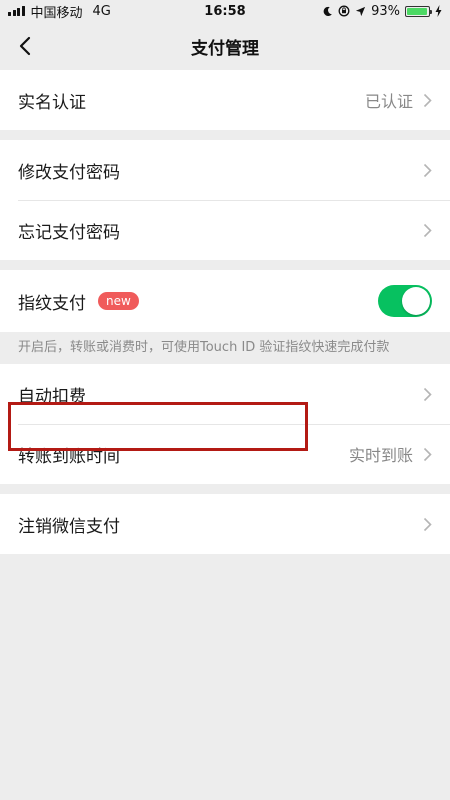  I want to click on forgot-password-row: 忘记支付密码, so click(225, 230).